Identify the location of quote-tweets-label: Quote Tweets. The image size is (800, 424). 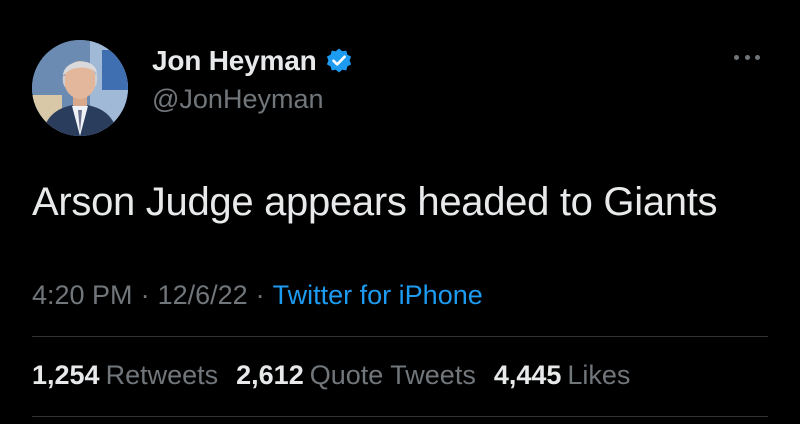
(392, 375).